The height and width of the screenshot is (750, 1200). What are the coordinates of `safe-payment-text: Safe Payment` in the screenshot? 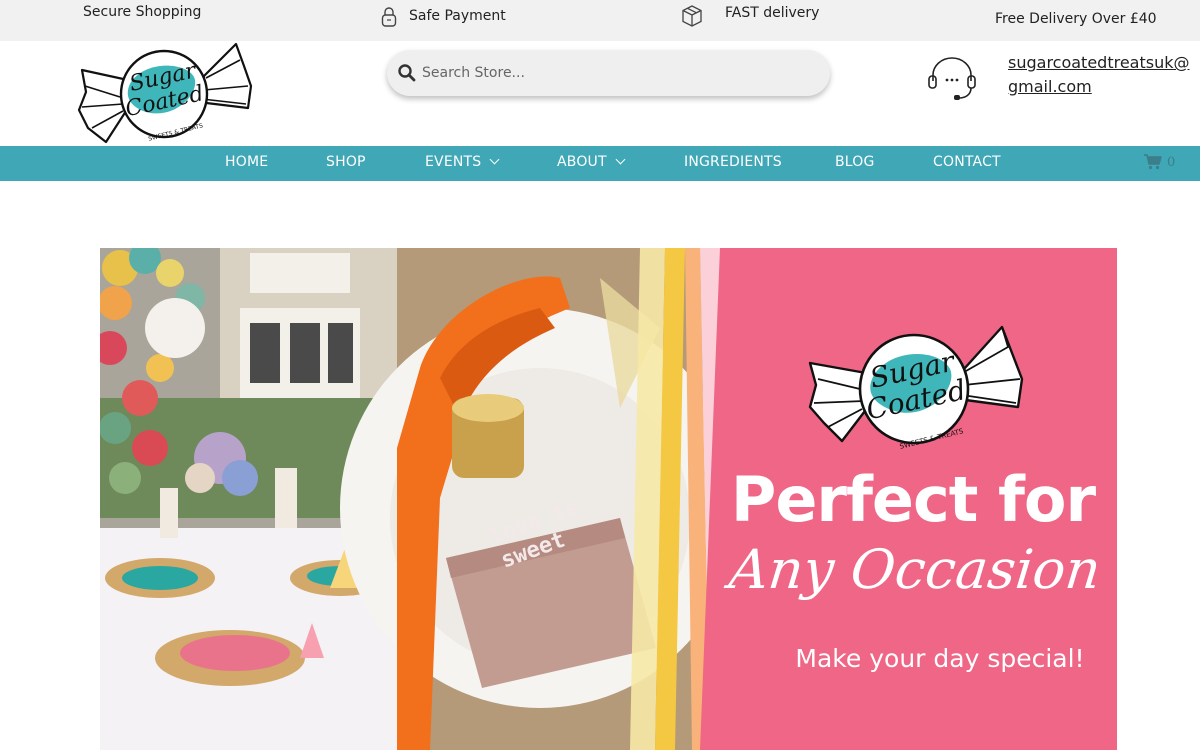 It's located at (457, 16).